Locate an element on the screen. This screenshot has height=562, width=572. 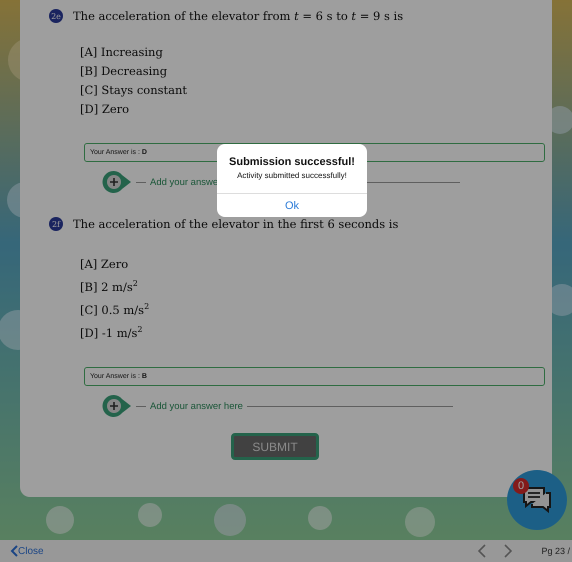
answer-option: [C] 0.5 m/s$^{2}$ is located at coordinates (115, 310).